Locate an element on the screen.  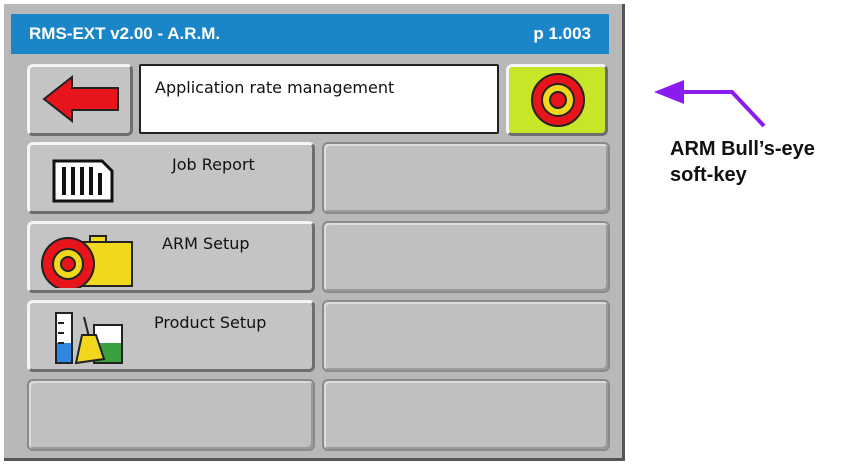
bullseye-icon is located at coordinates (558, 100).